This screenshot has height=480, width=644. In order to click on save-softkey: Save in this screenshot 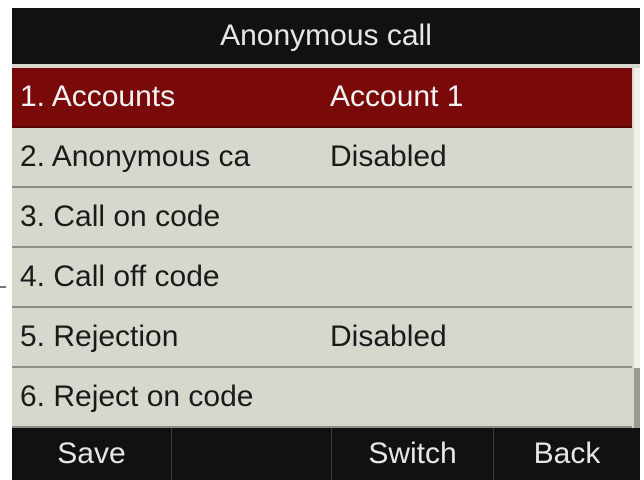, I will do `click(92, 454)`.